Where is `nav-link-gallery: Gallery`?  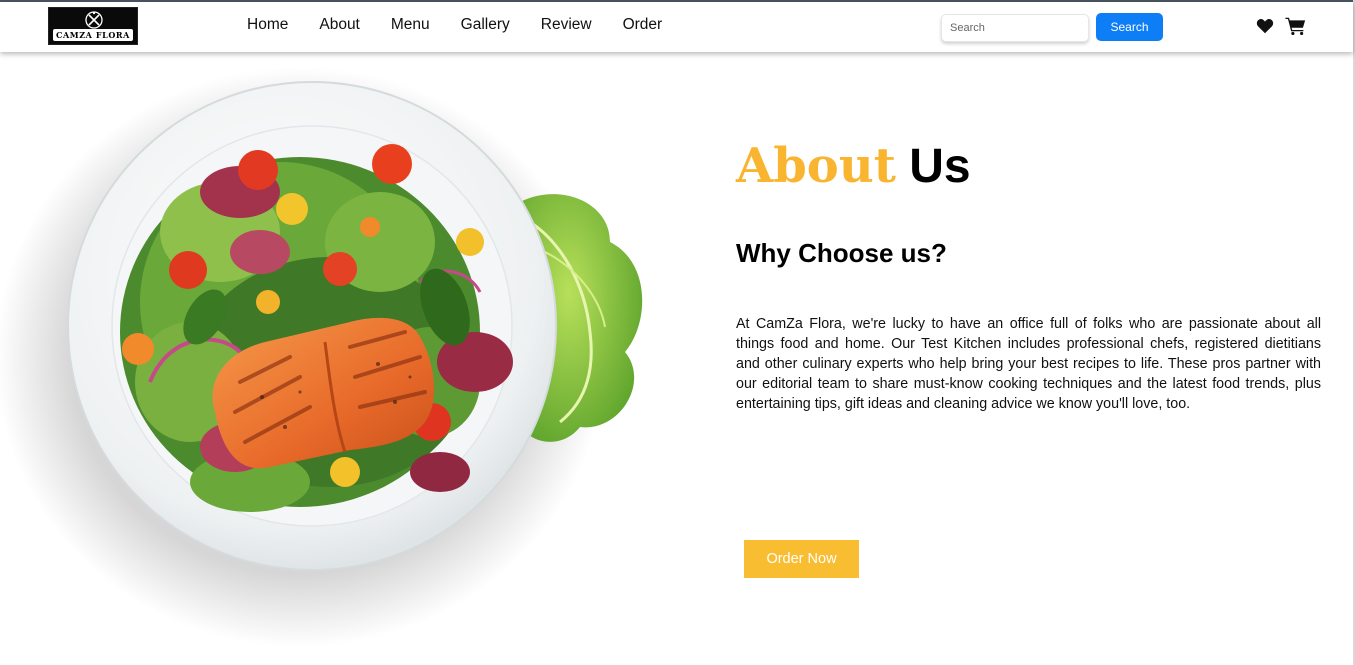
nav-link-gallery: Gallery is located at coordinates (485, 25).